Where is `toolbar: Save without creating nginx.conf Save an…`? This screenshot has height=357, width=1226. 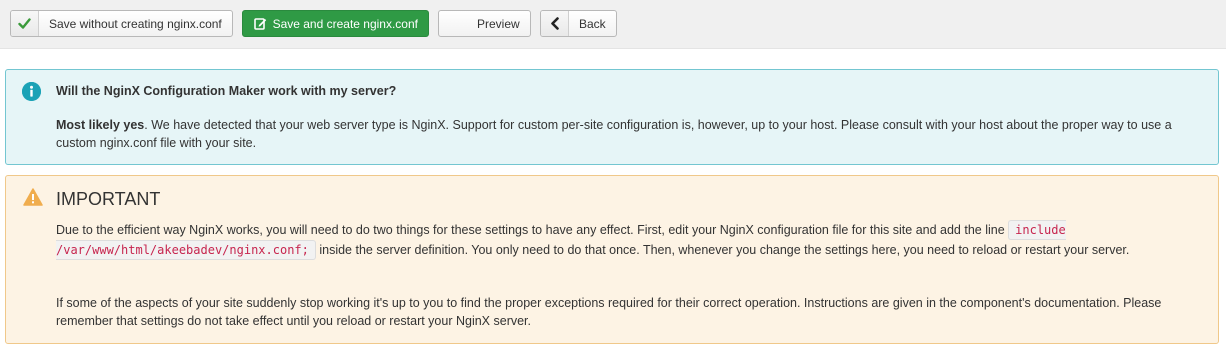 toolbar: Save without creating nginx.conf Save an… is located at coordinates (613, 24).